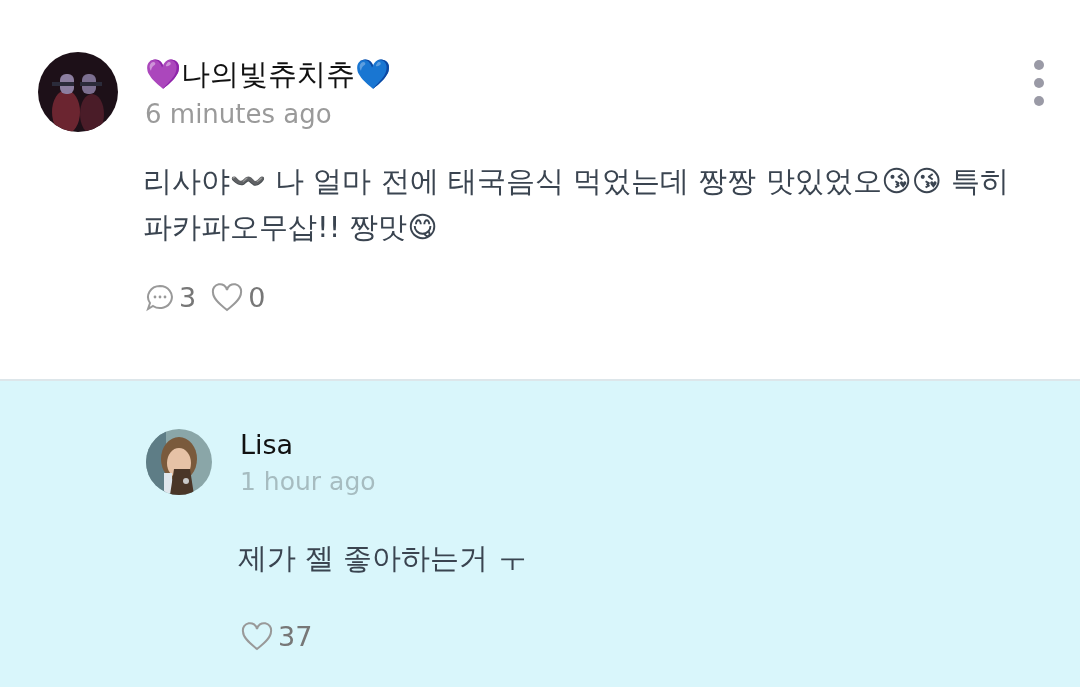 This screenshot has height=691, width=1080. I want to click on like-count: 37, so click(295, 636).